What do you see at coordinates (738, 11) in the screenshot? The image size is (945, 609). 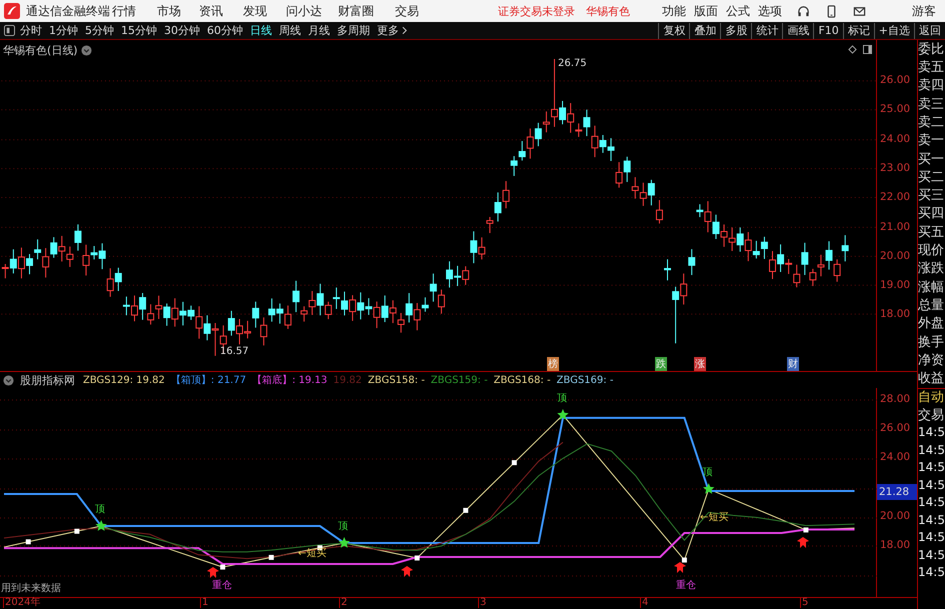 I see `menu-item: 公式` at bounding box center [738, 11].